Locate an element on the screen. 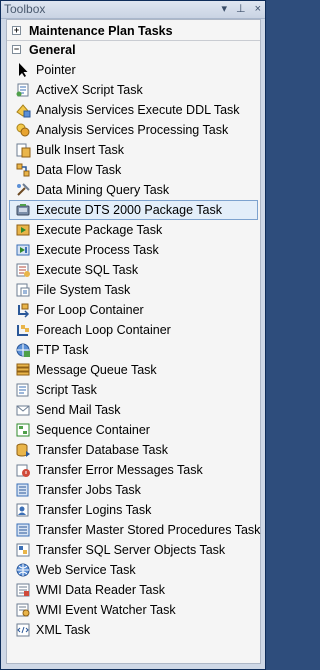  window-position-dropdown-icon: ▾ is located at coordinates (224, 9).